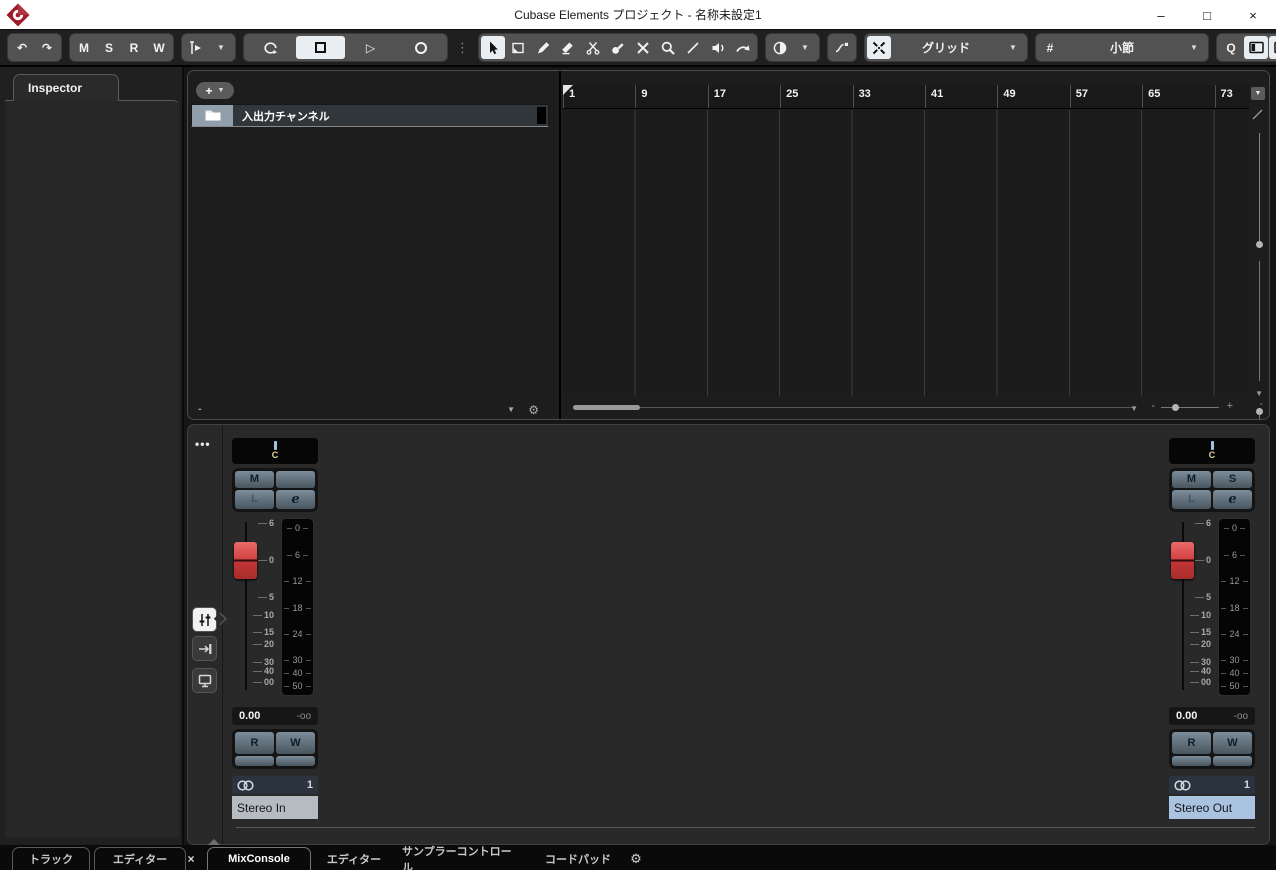 Image resolution: width=1276 pixels, height=870 pixels. Describe the element at coordinates (1207, 15) in the screenshot. I see `maximize-button: □` at that location.